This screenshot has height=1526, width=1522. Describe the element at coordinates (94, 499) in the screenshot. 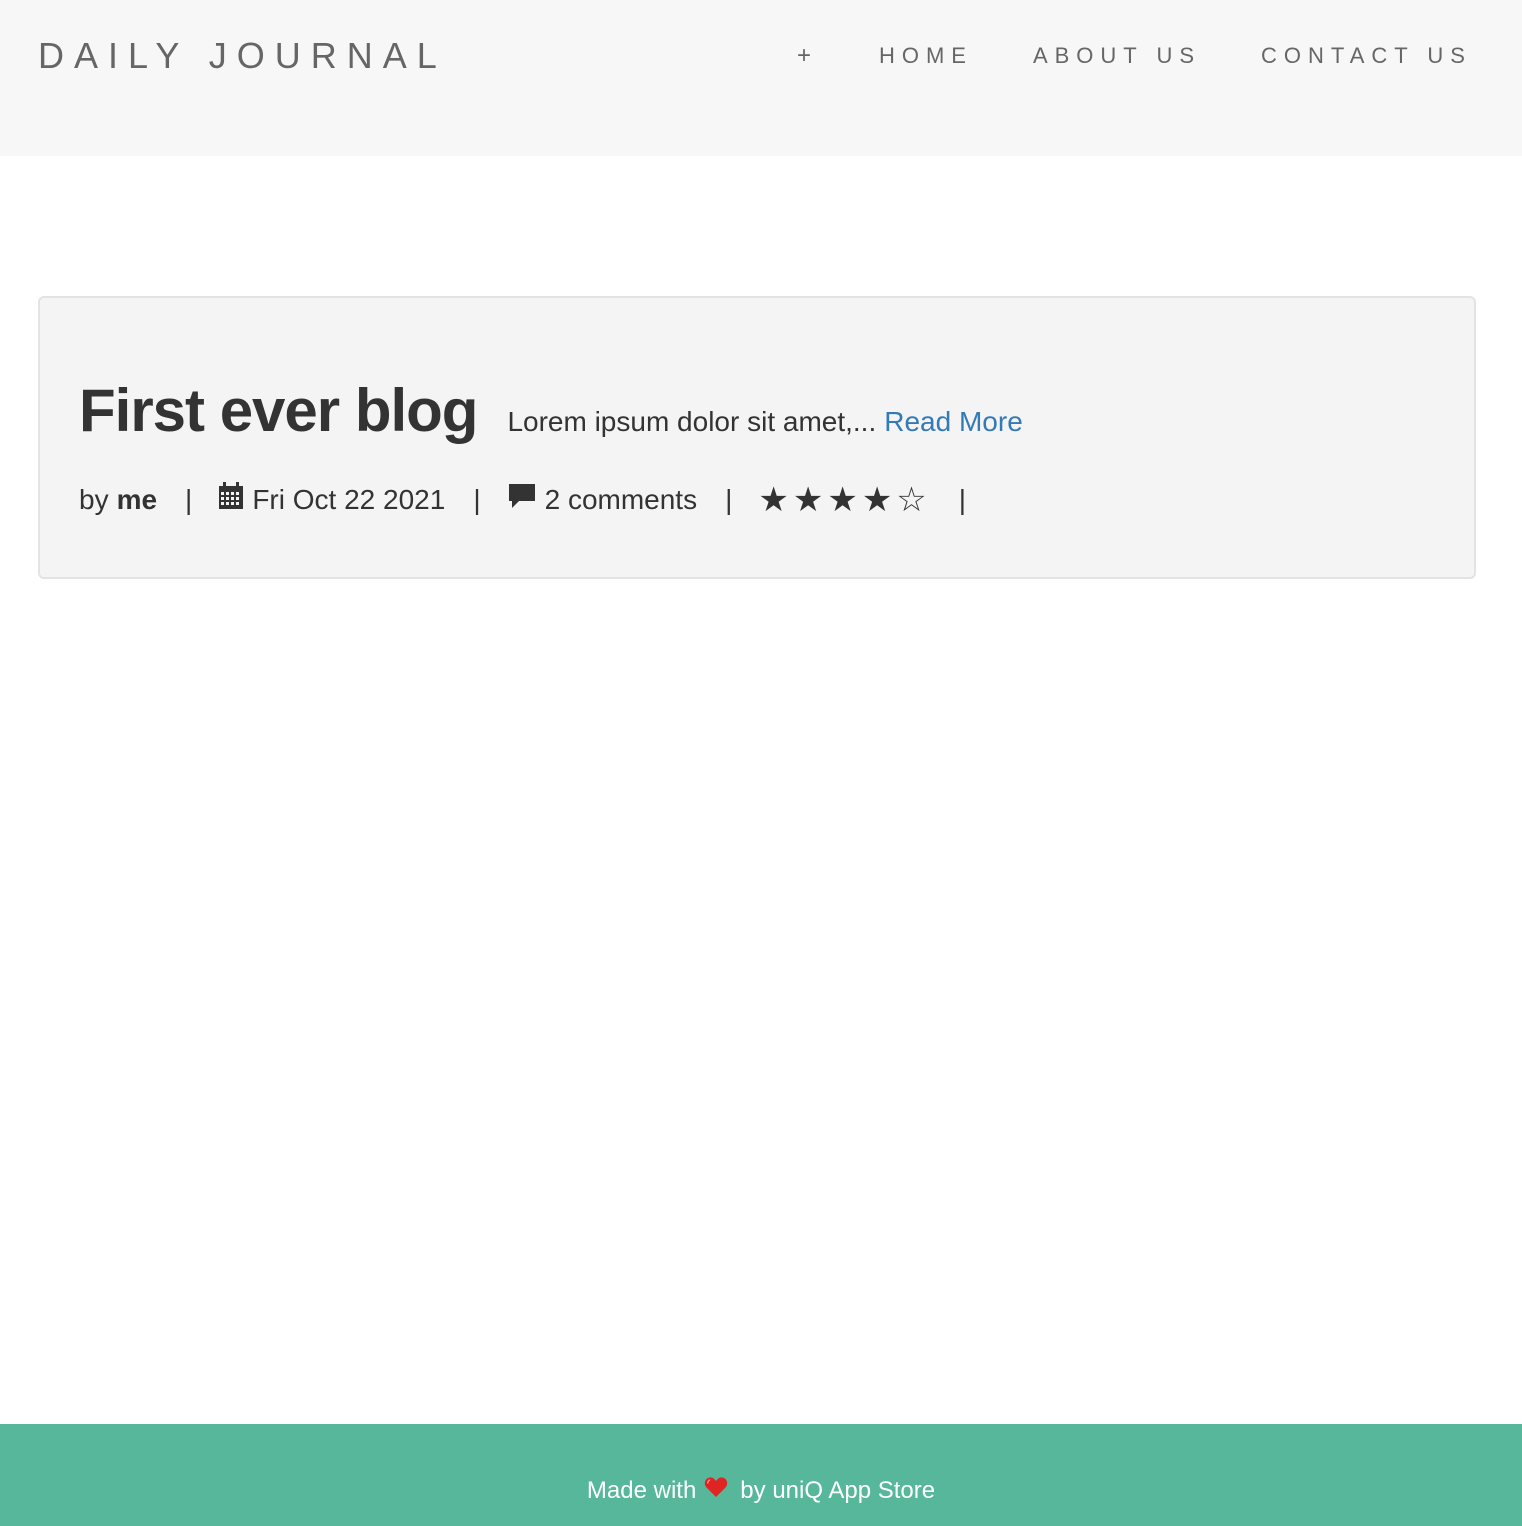

I see `by-label: by` at that location.